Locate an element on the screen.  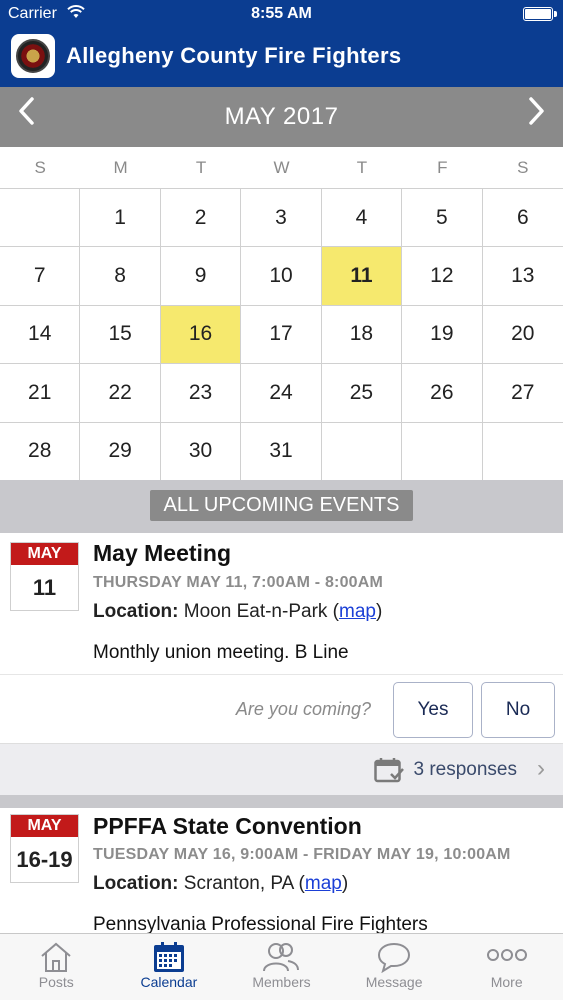
calendar-day: 13 is located at coordinates (522, 276).